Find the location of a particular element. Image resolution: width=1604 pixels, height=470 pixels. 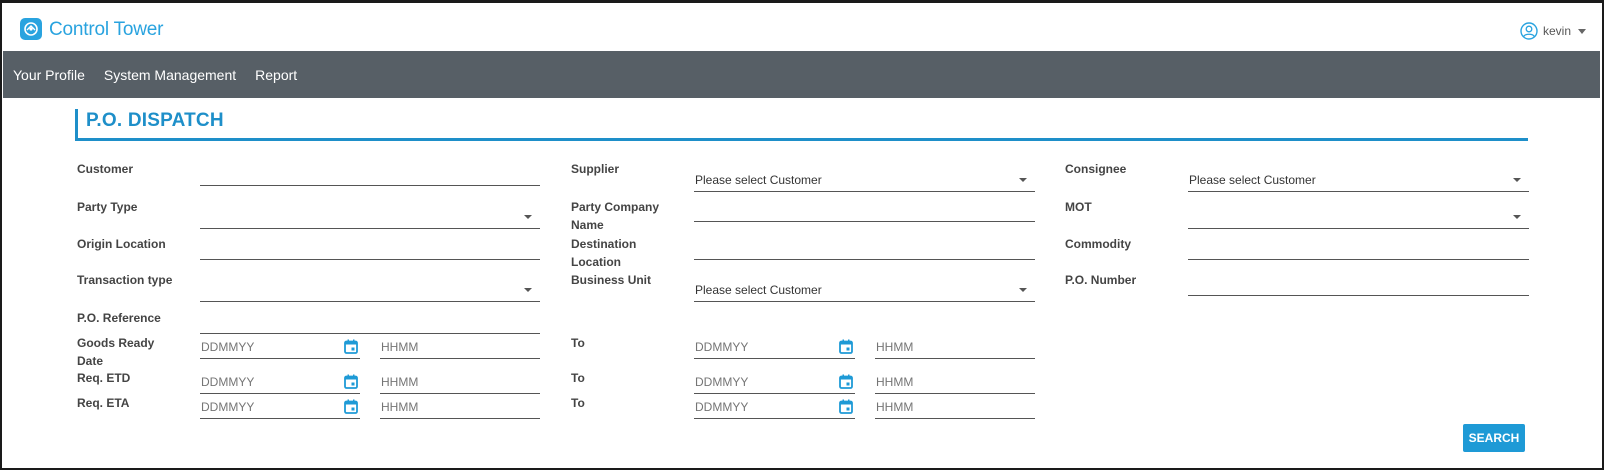

req-eta-to-date: DDMMYY is located at coordinates (774, 408).